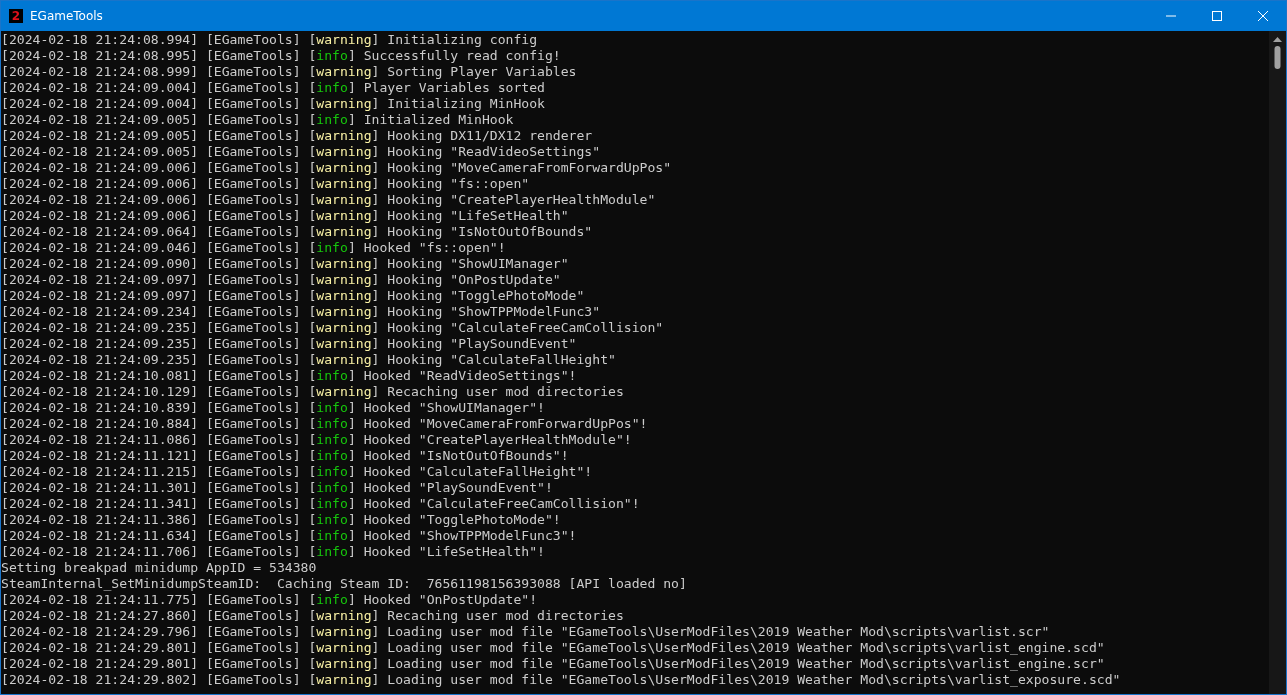 The width and height of the screenshot is (1287, 695). What do you see at coordinates (297, 232) in the screenshot?
I see `log-line: [2024-02-18 21:24:09.064] [EGameTools] [warning] Hooking "IsNotOutOfBounds"` at bounding box center [297, 232].